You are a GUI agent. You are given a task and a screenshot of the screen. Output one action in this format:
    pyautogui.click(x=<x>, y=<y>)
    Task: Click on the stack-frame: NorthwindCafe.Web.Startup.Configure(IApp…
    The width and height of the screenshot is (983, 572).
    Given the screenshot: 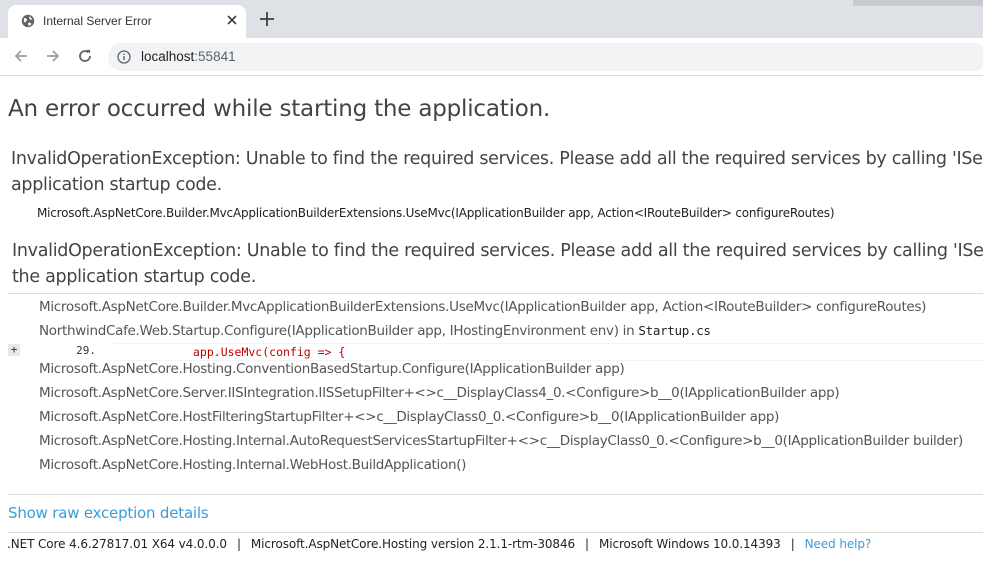 What is the action you would take?
    pyautogui.click(x=375, y=331)
    